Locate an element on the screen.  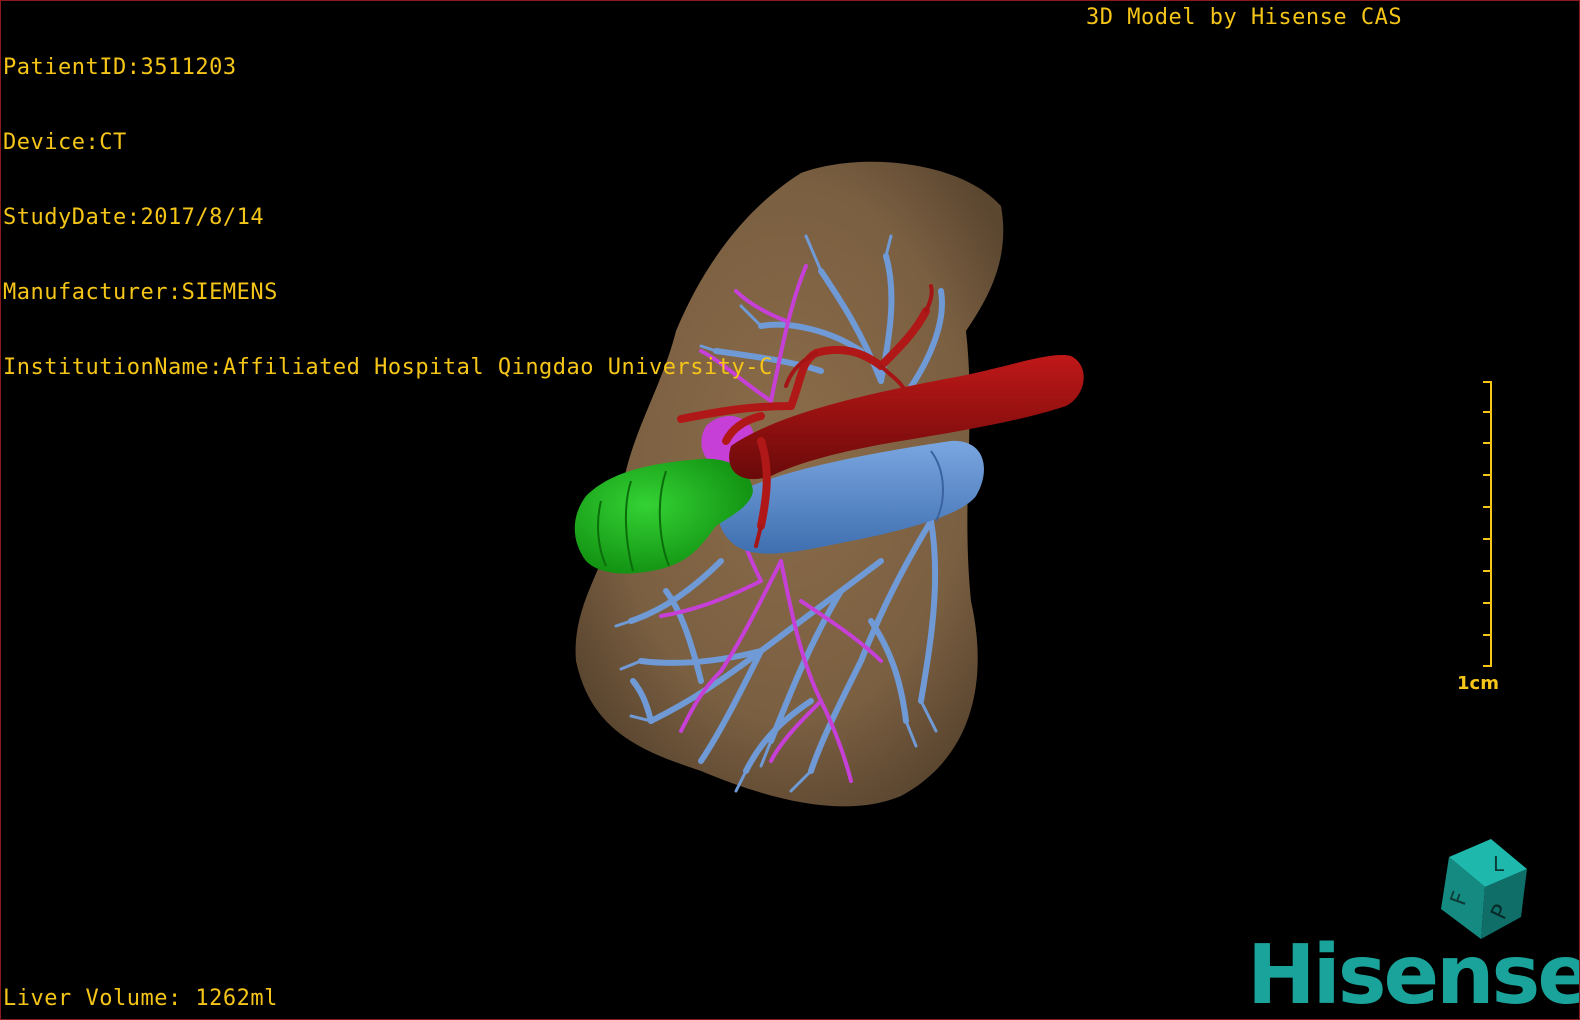
cube-face-l: L is located at coordinates (1499, 864).